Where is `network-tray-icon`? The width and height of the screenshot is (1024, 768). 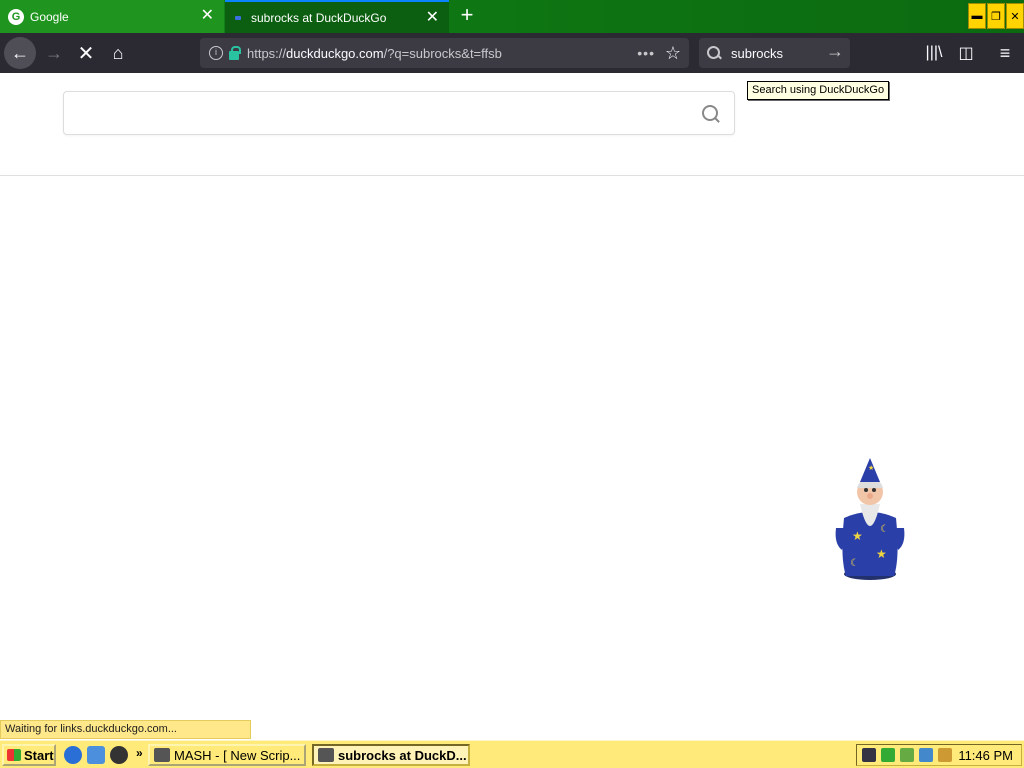
network-tray-icon is located at coordinates (888, 755).